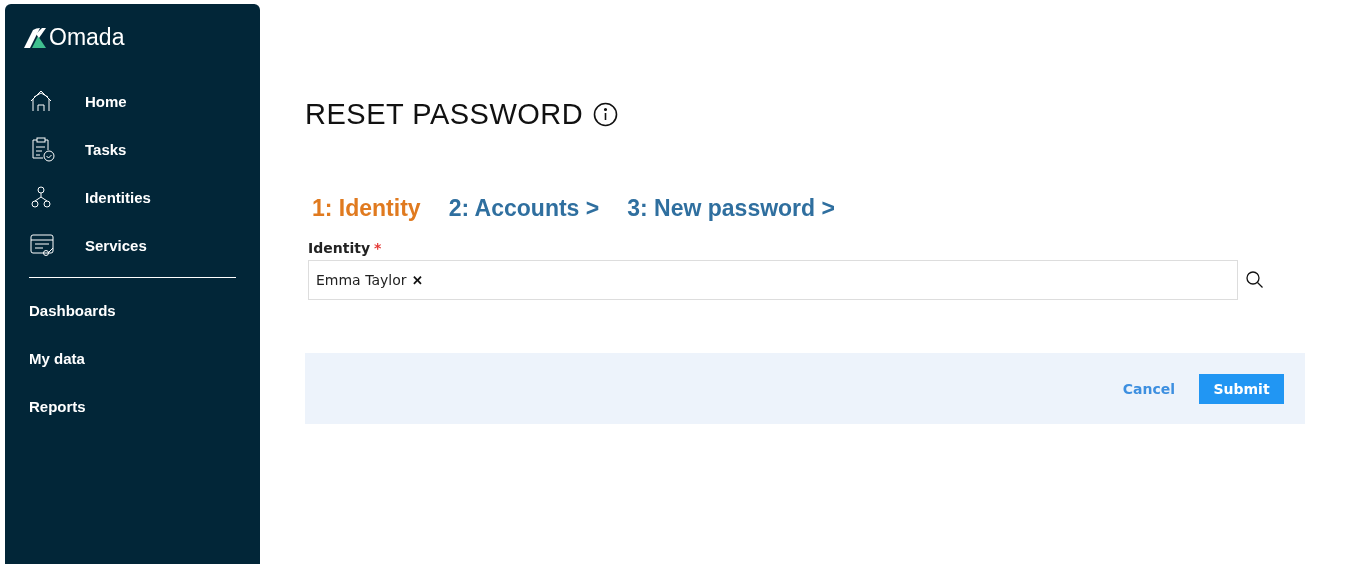 The height and width of the screenshot is (564, 1369). What do you see at coordinates (378, 248) in the screenshot?
I see `required-mark: *` at bounding box center [378, 248].